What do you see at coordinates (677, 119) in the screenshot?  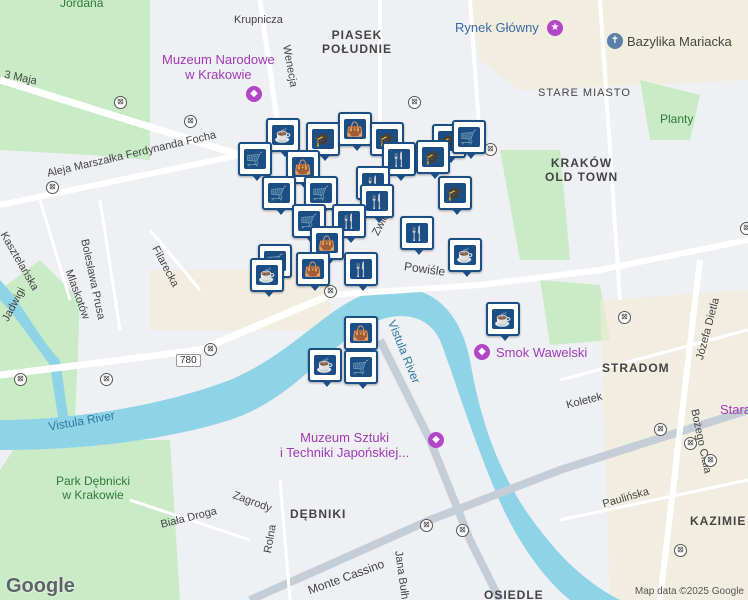 I see `park-label-planty: Planty` at bounding box center [677, 119].